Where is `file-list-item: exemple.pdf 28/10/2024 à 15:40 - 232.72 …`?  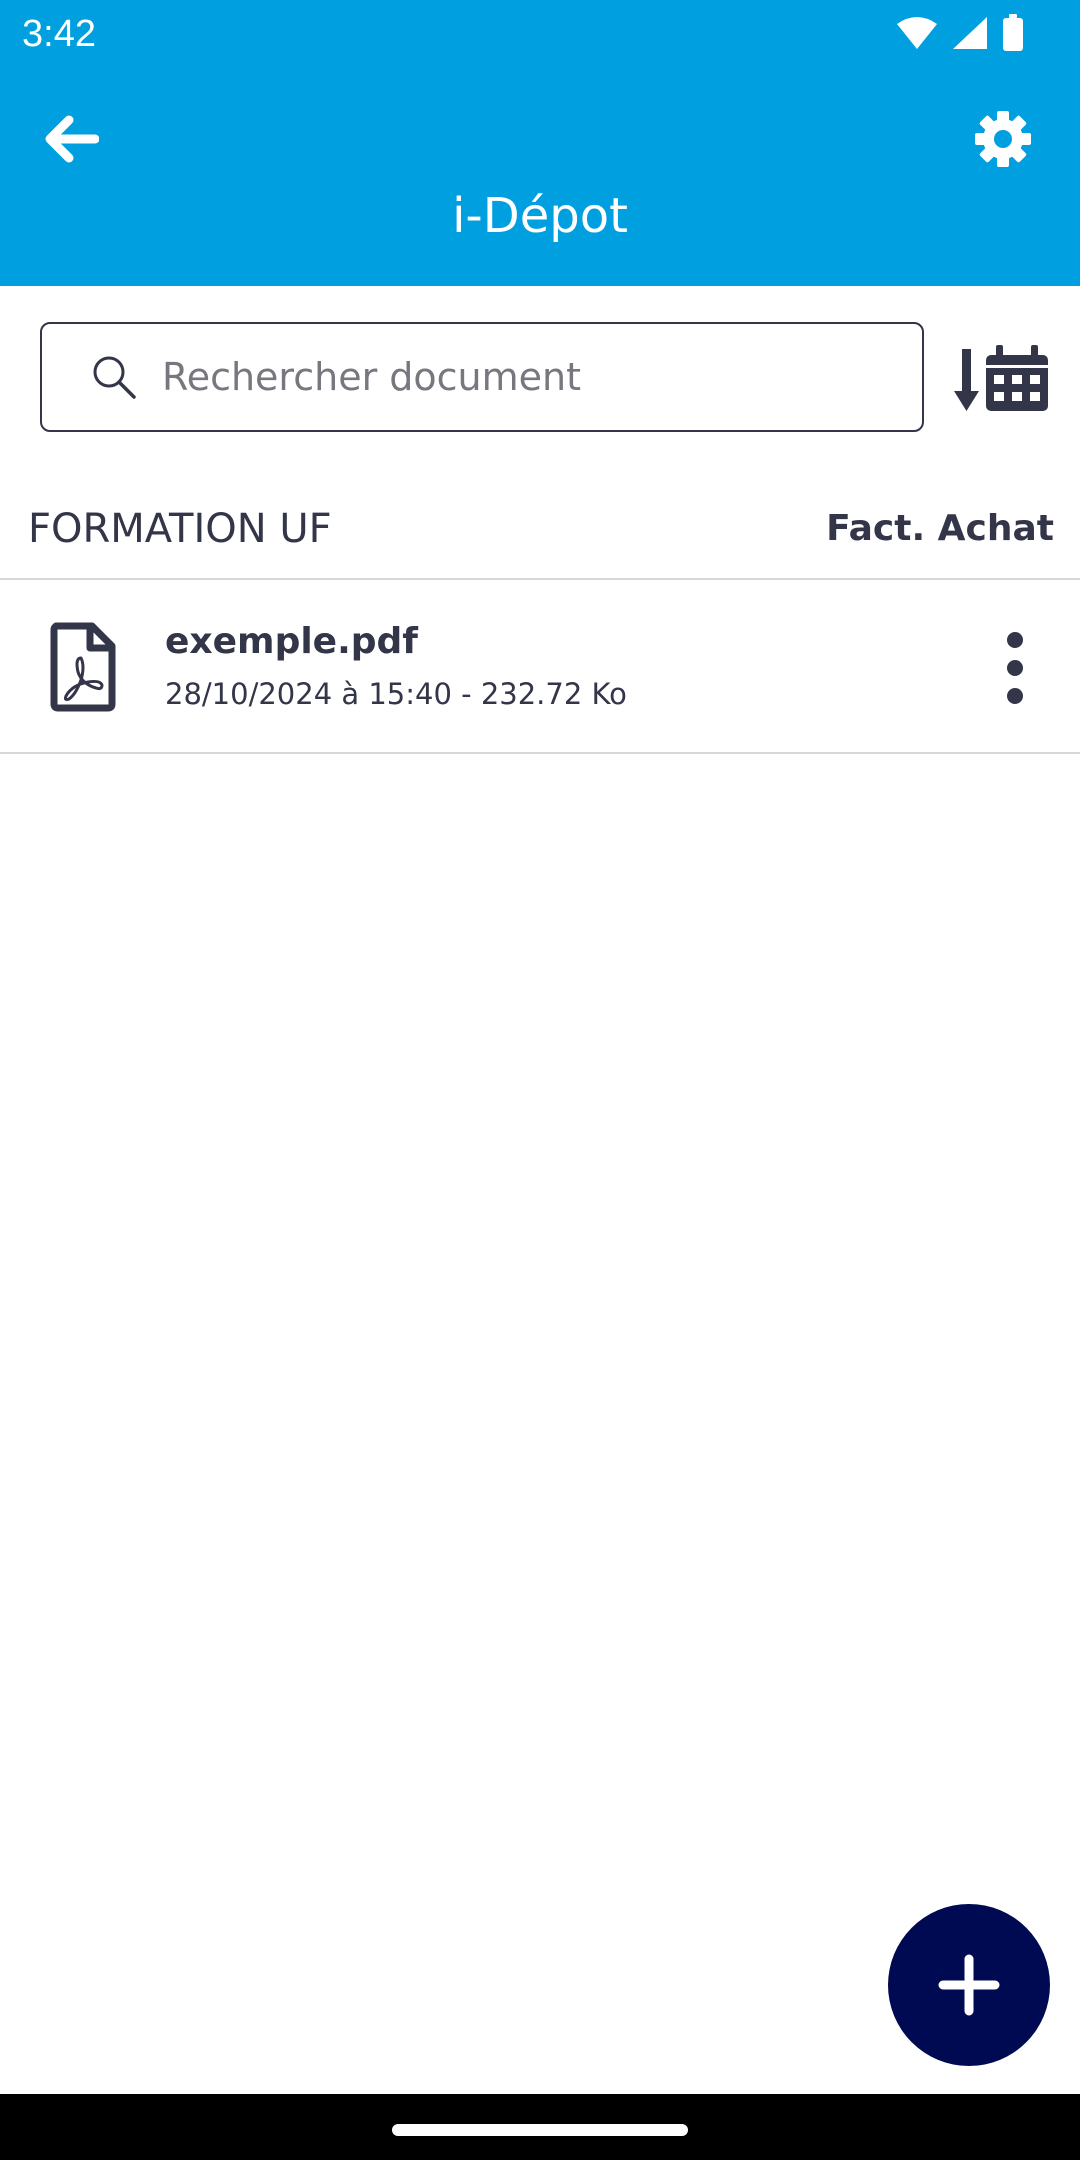 file-list-item: exemple.pdf 28/10/2024 à 15:40 - 232.72 … is located at coordinates (540, 668).